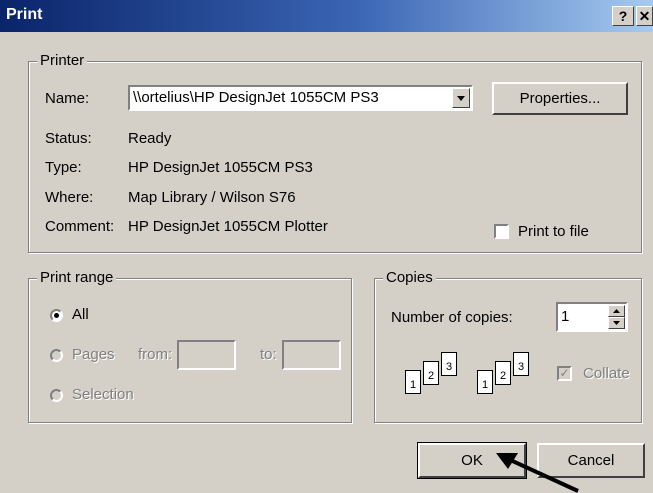 The image size is (653, 493). I want to click on copies-group: Copies, so click(508, 346).